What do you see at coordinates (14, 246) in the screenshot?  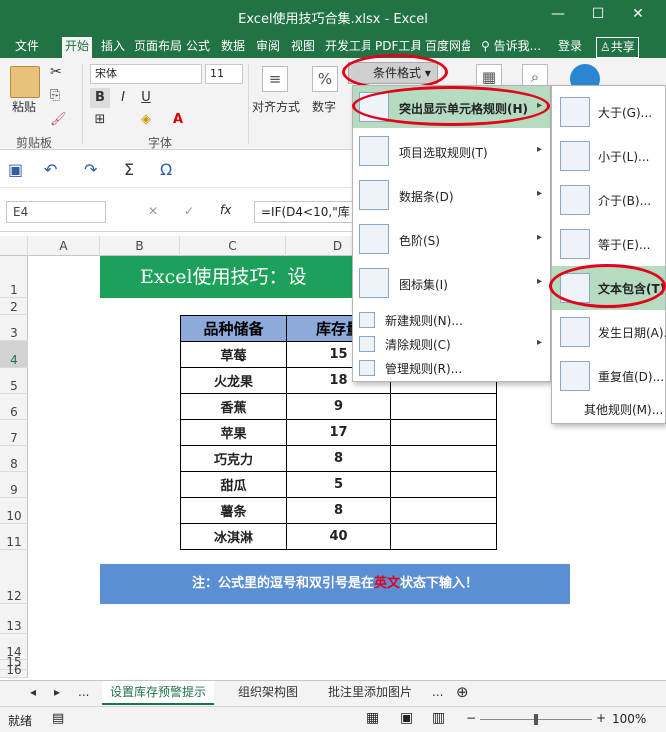 I see `select-all-corner` at bounding box center [14, 246].